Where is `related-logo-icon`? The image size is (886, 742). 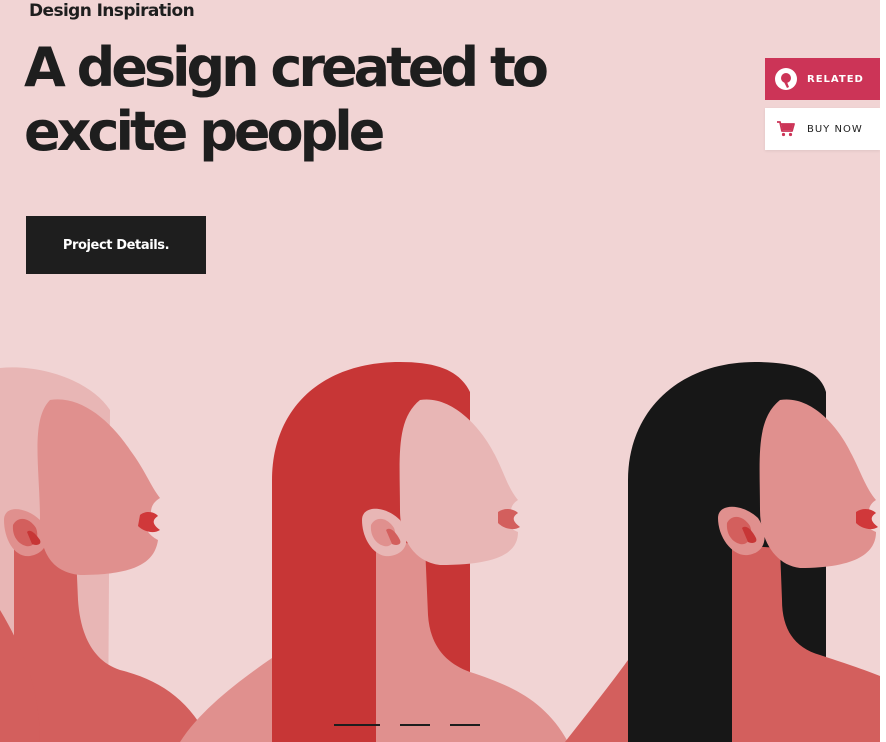 related-logo-icon is located at coordinates (786, 79).